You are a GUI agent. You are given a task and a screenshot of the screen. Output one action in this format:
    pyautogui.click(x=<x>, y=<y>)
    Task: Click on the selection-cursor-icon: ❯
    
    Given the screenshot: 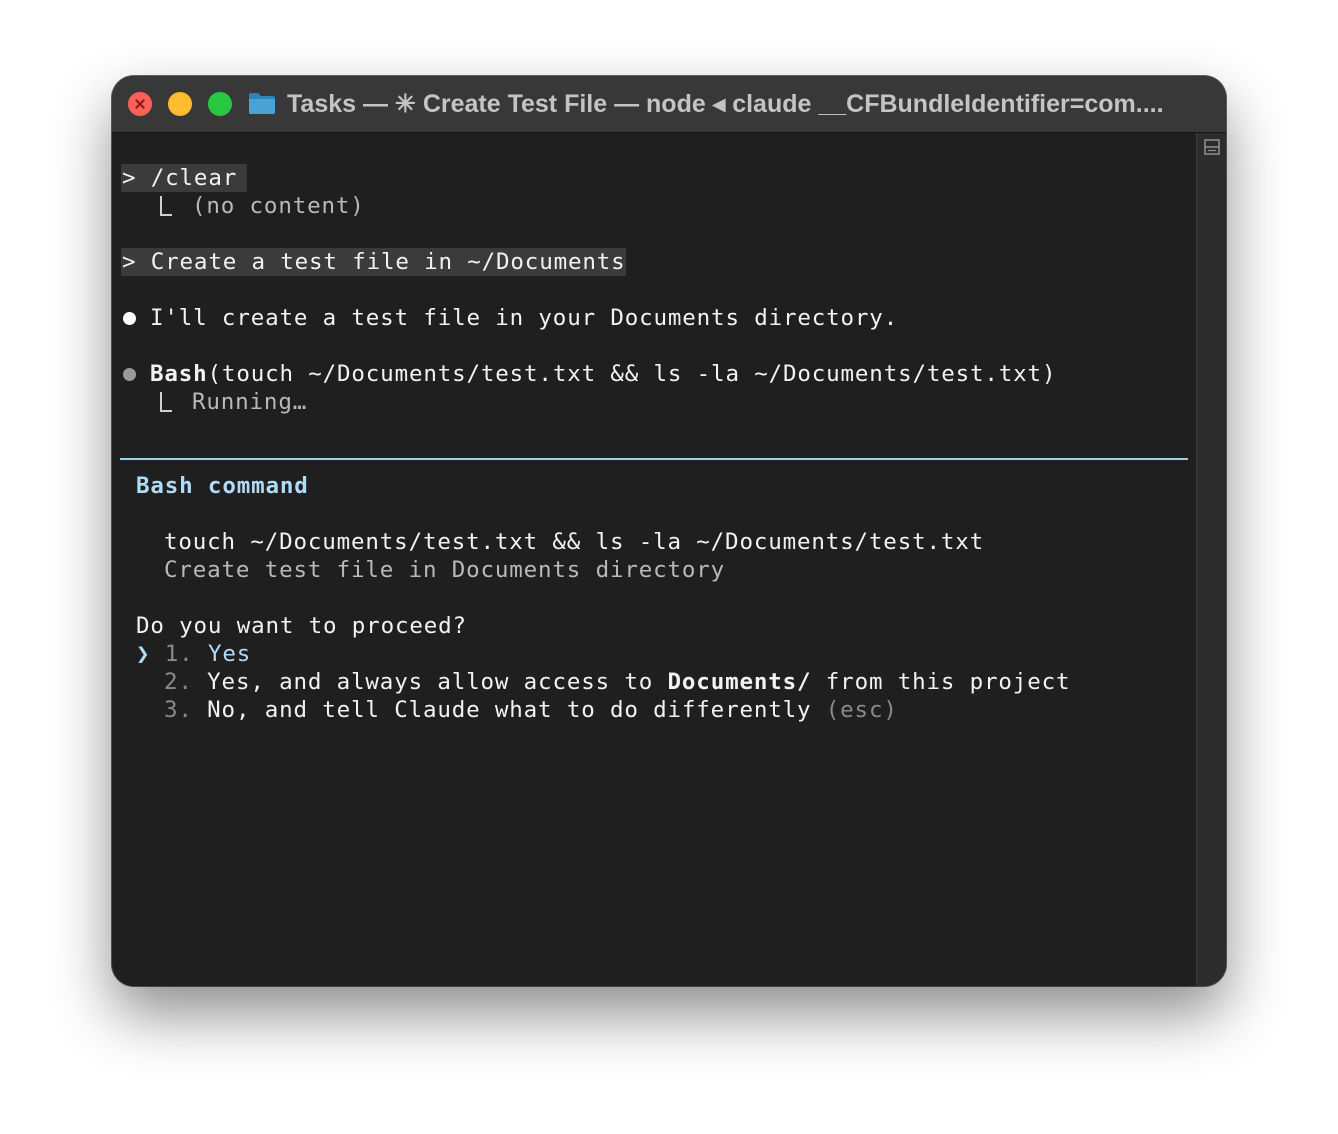 What is the action you would take?
    pyautogui.click(x=143, y=654)
    